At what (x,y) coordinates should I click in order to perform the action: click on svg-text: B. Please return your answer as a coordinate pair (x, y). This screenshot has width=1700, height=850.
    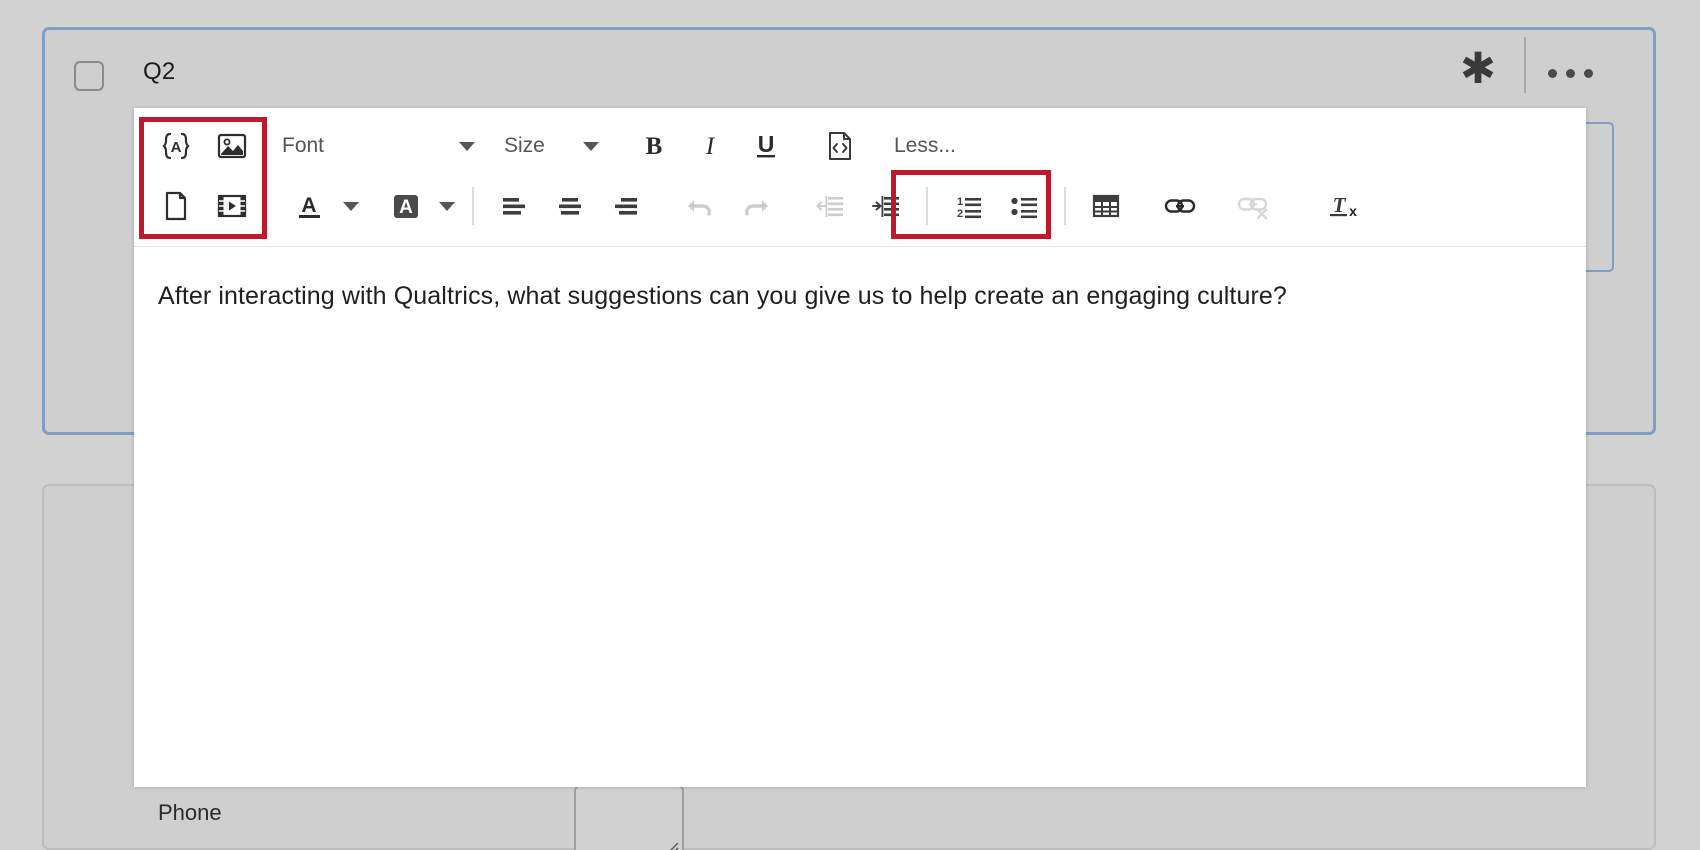
    Looking at the image, I should click on (654, 146).